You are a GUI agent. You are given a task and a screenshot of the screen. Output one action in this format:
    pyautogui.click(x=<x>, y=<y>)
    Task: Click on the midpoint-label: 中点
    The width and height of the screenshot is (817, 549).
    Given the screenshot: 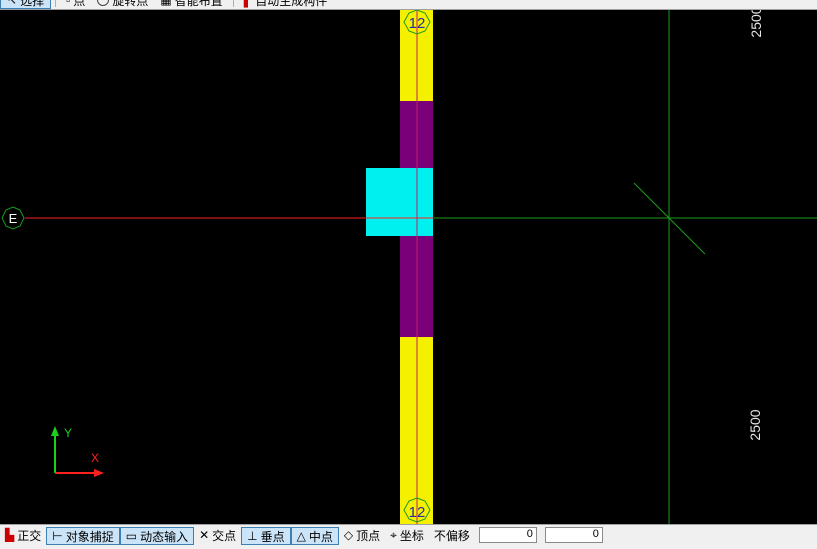 What is the action you would take?
    pyautogui.click(x=320, y=536)
    